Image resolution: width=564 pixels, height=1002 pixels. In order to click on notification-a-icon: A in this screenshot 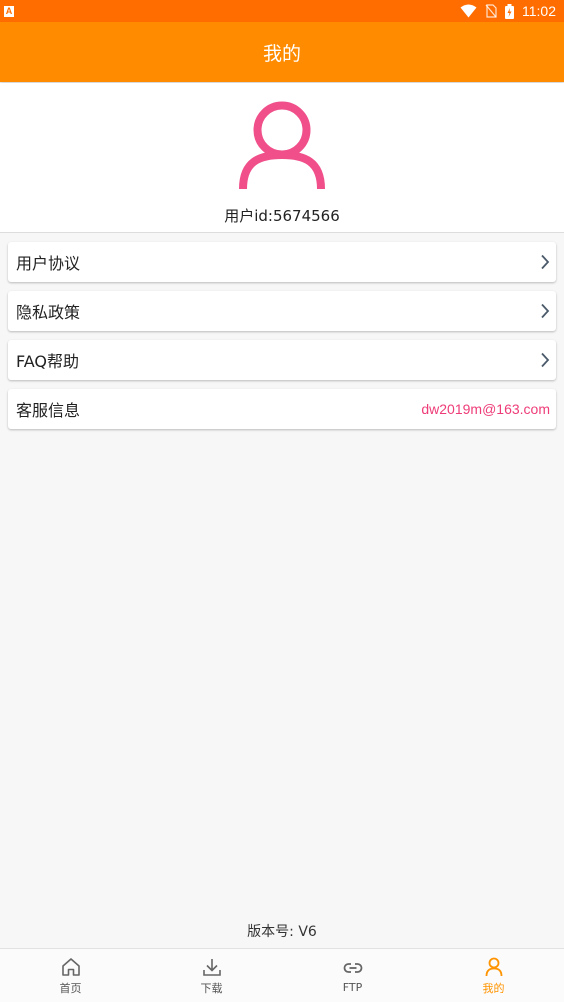, I will do `click(9, 11)`.